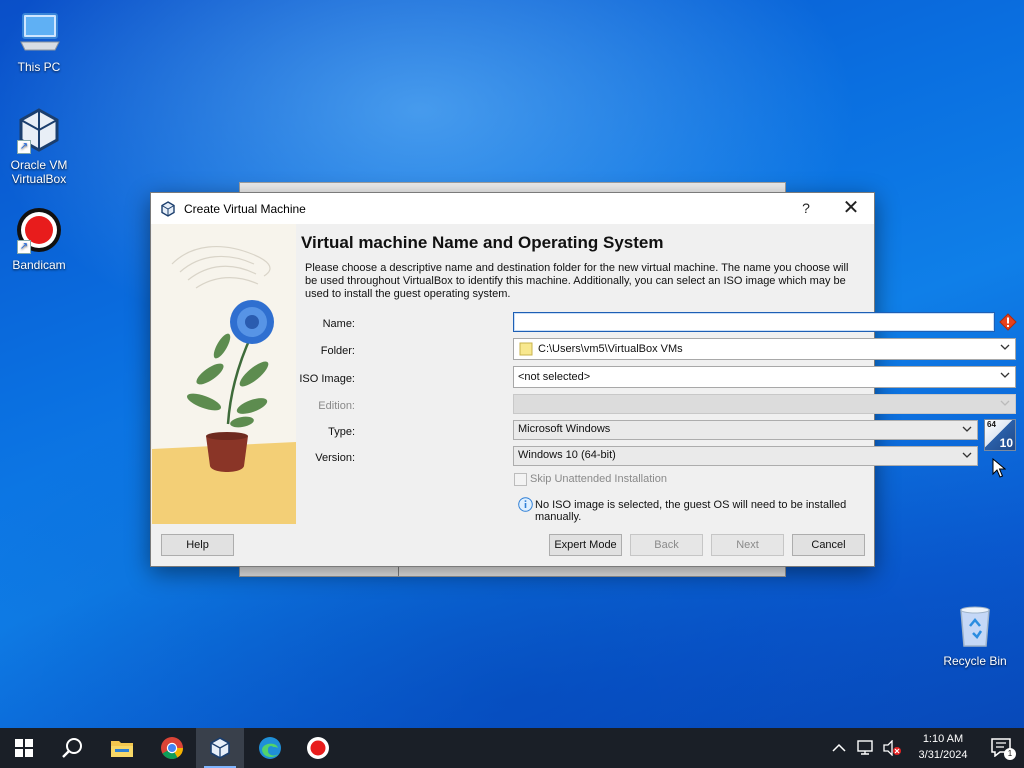  What do you see at coordinates (554, 377) in the screenshot?
I see `iso-value: <not selected>` at bounding box center [554, 377].